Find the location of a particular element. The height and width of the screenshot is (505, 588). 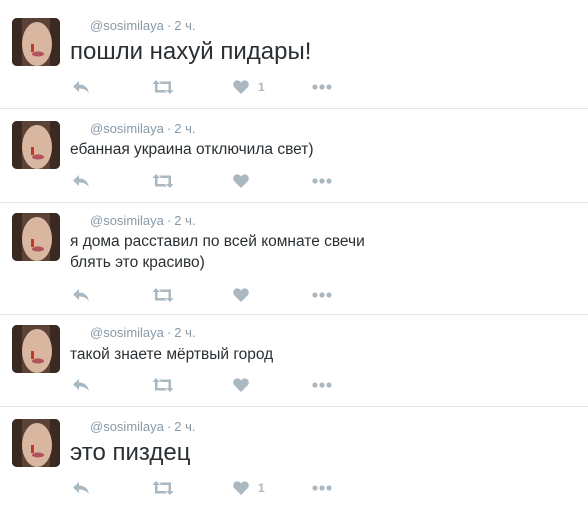

tweet-text: ебанная украина отключила свет) is located at coordinates (192, 149).